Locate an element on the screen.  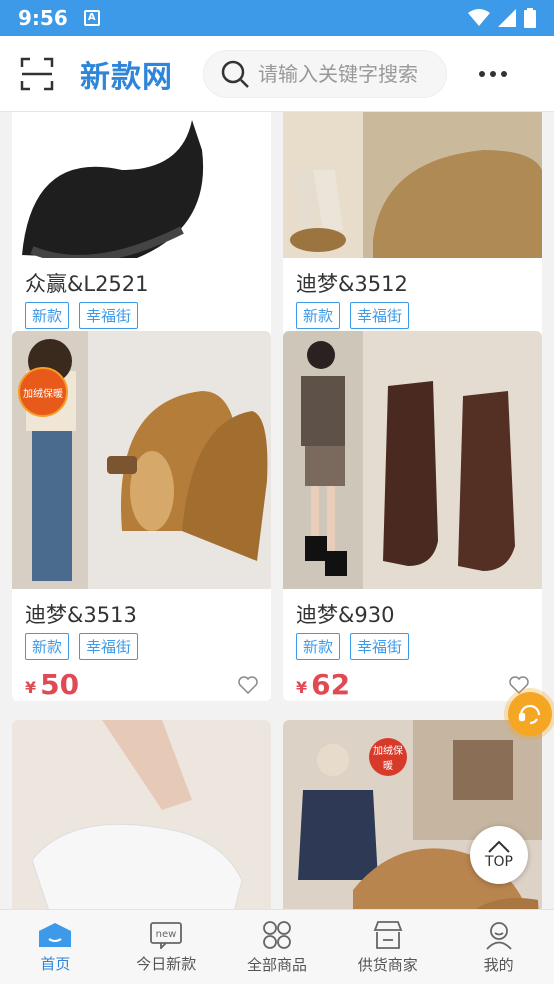
headset-icon is located at coordinates (529, 714).